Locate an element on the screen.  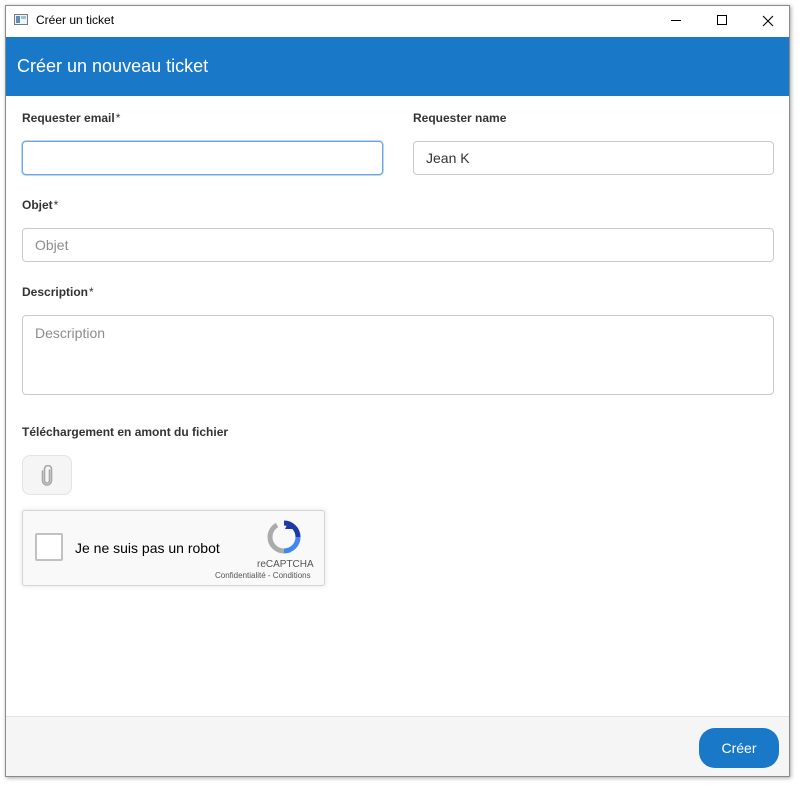
minimize-icon is located at coordinates (676, 20).